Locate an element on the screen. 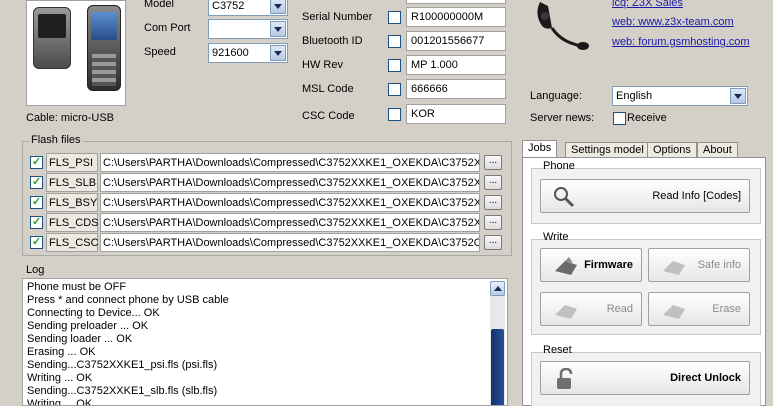 This screenshot has height=406, width=773. speed-select: 921600 is located at coordinates (248, 53).